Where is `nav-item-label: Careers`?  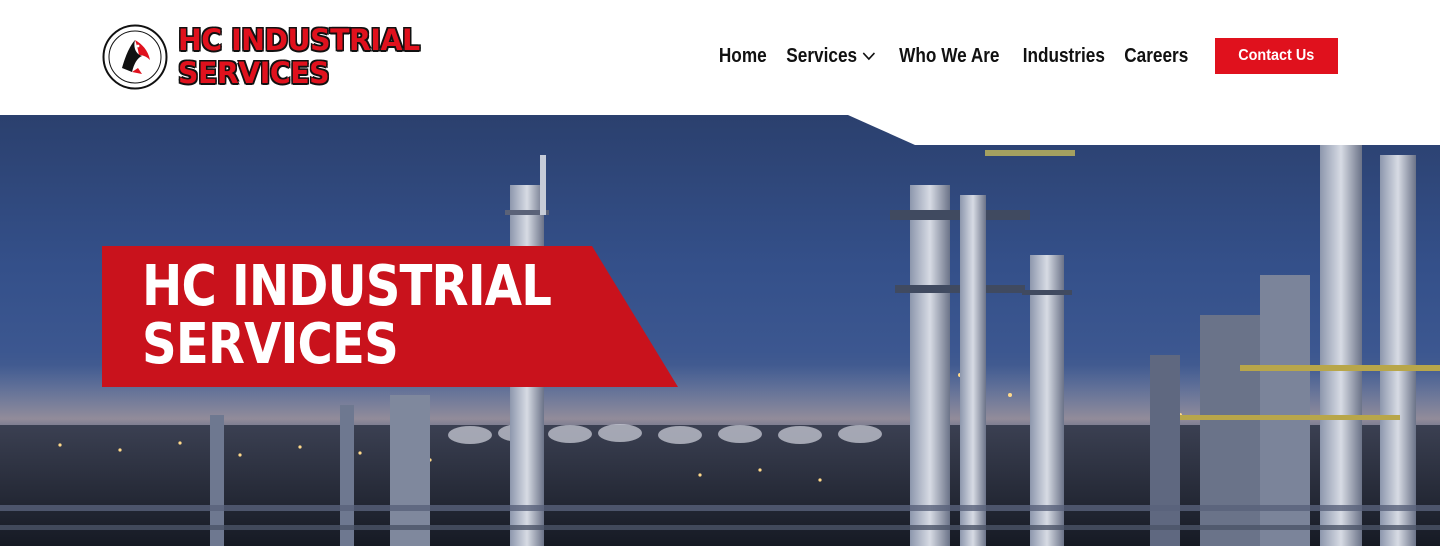
nav-item-label: Careers is located at coordinates (1156, 55).